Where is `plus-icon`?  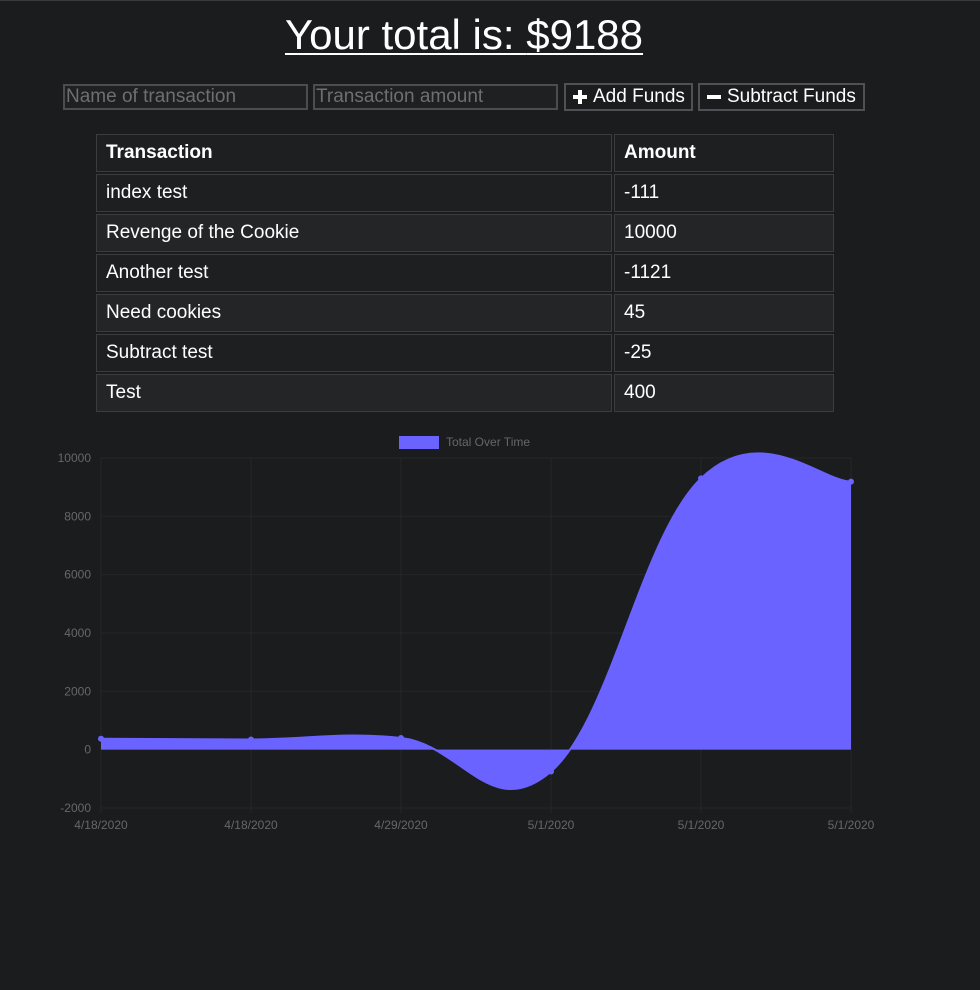 plus-icon is located at coordinates (580, 97).